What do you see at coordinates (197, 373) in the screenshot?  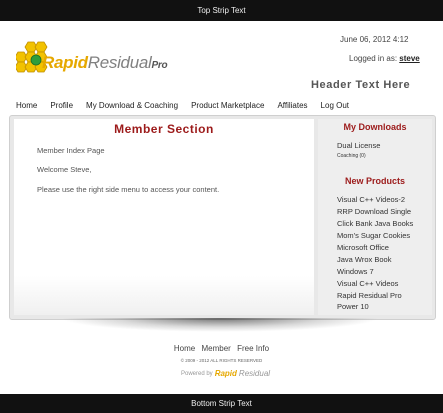 I see `powered-by-label: Powered by` at bounding box center [197, 373].